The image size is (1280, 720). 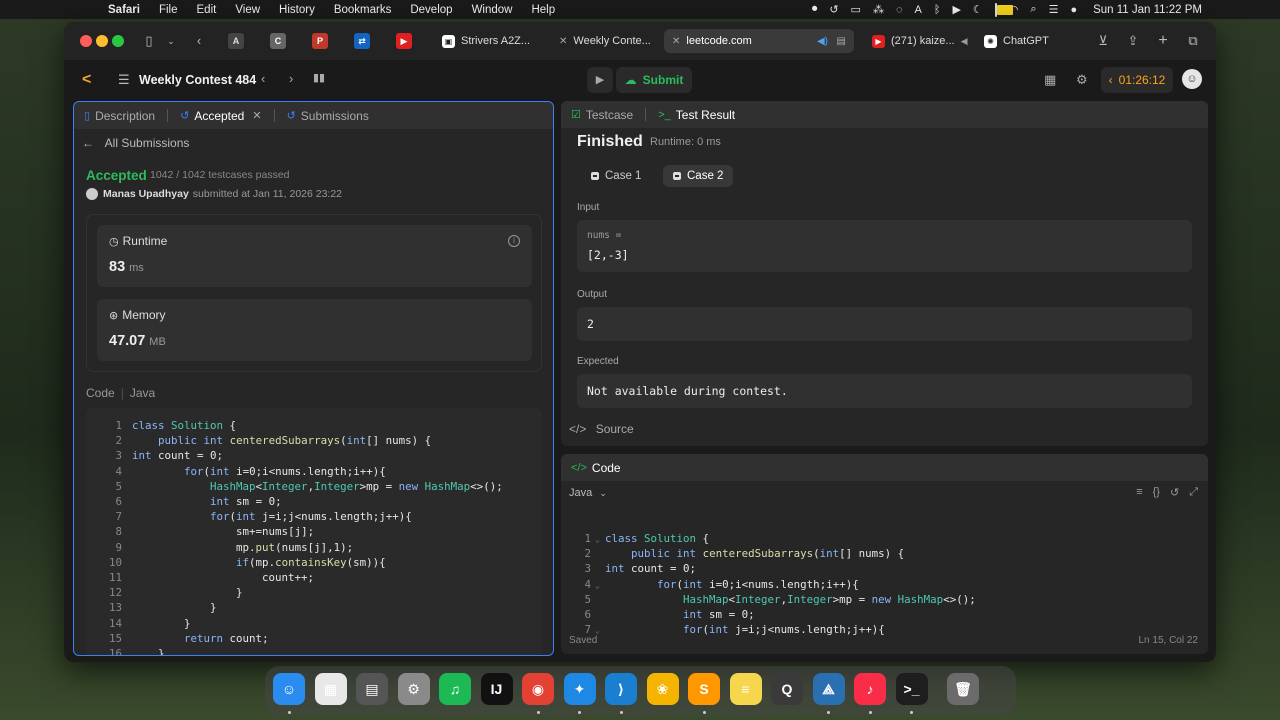 What do you see at coordinates (963, 689) in the screenshot?
I see `trash-icon: 🗑` at bounding box center [963, 689].